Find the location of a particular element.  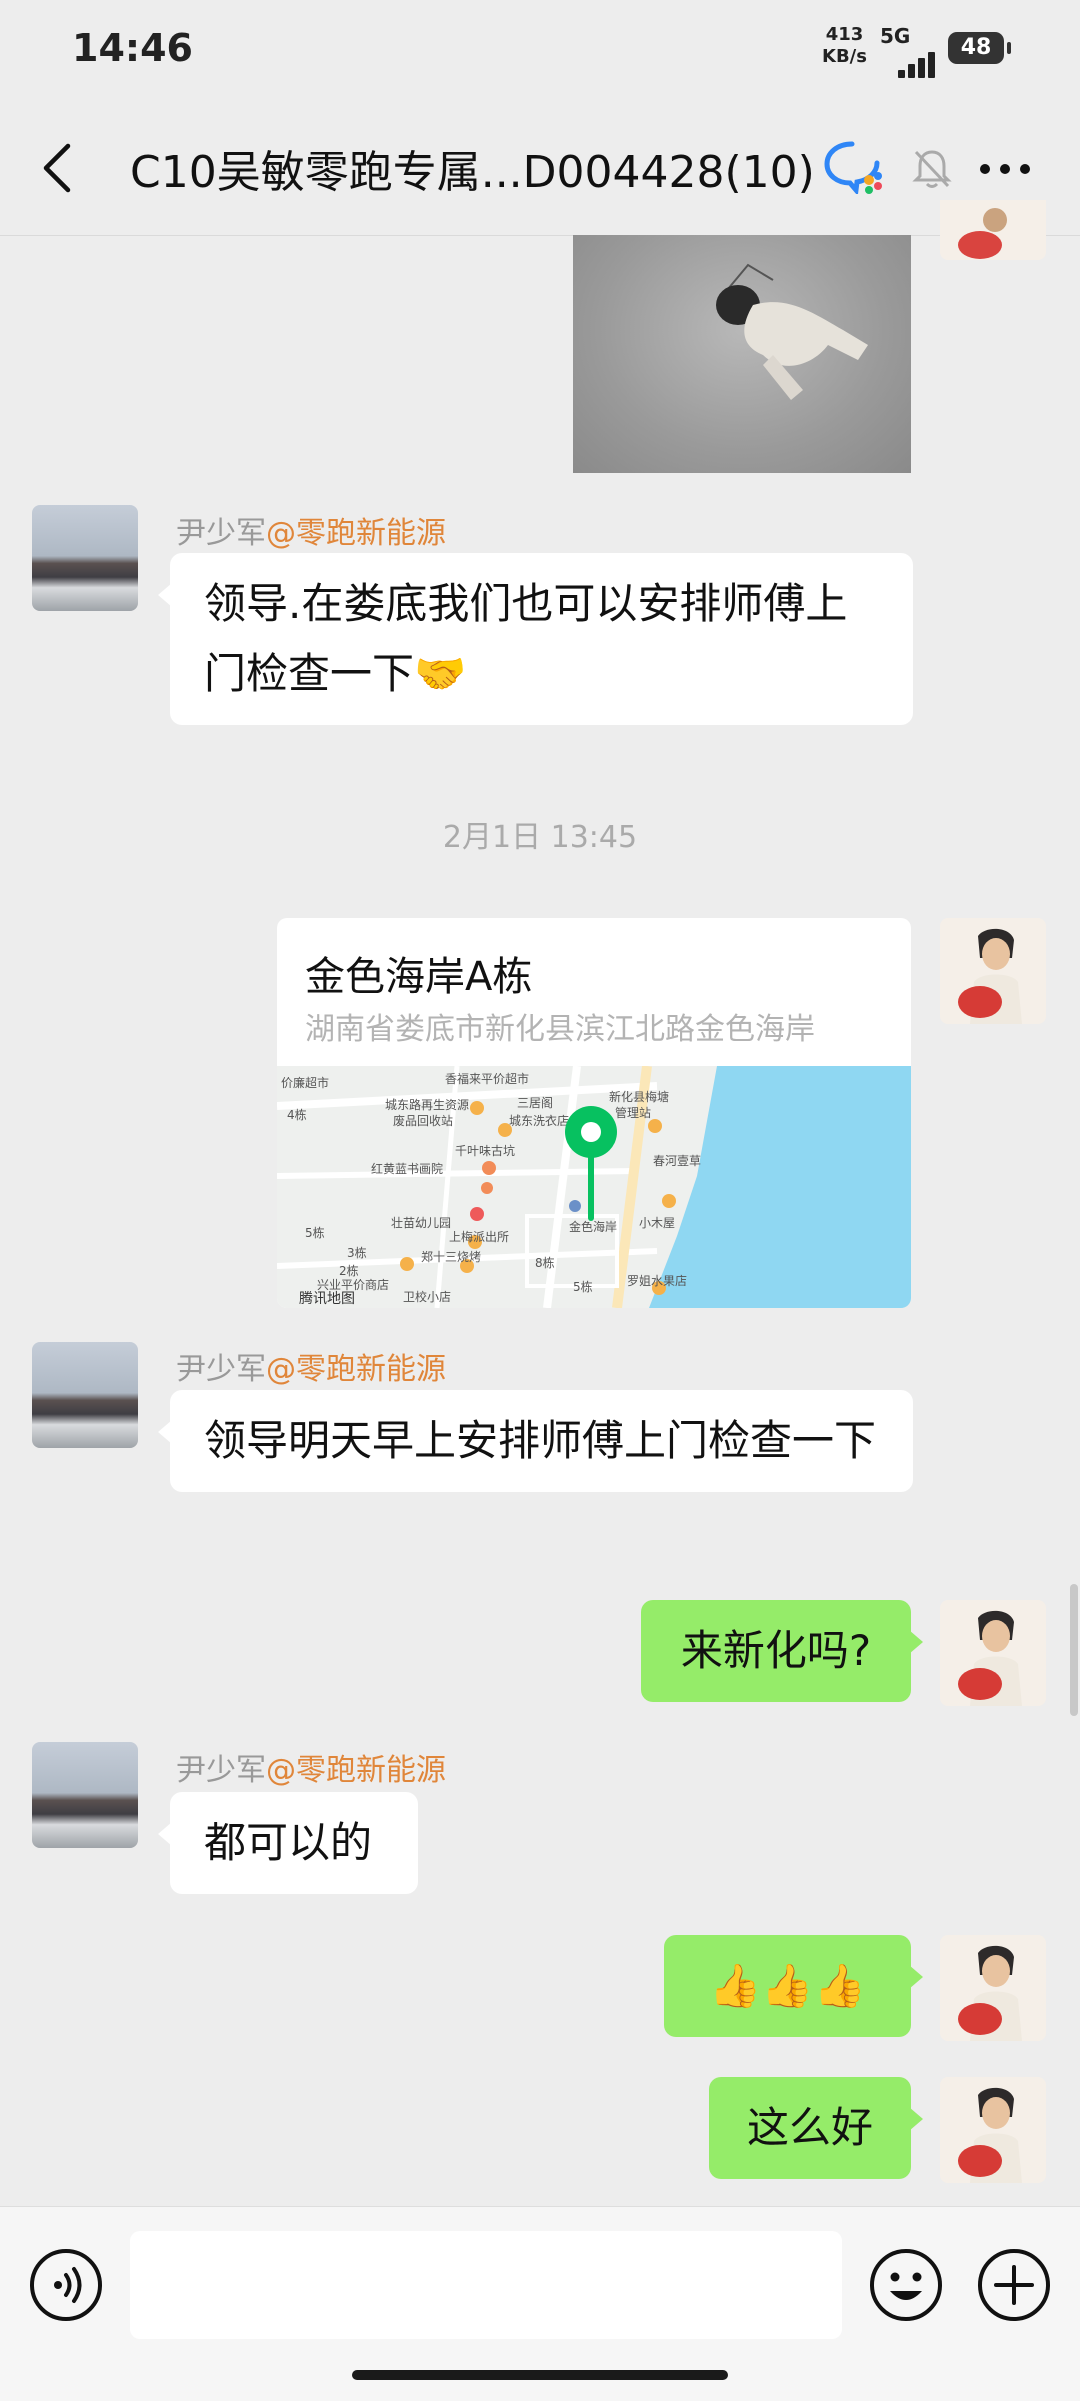

message-text: 👍👍👍 is located at coordinates (787, 1985).